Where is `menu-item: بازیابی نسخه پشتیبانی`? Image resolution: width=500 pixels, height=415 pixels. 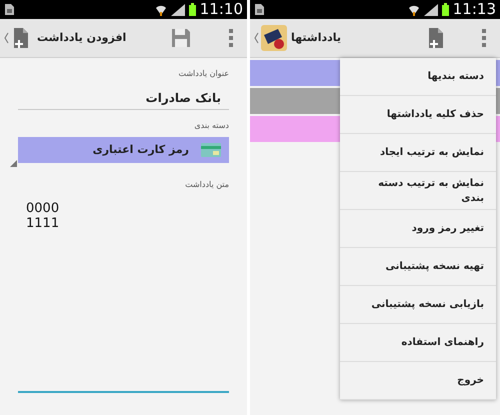
menu-item: بازیابی نسخه پشتیبانی is located at coordinates (418, 305).